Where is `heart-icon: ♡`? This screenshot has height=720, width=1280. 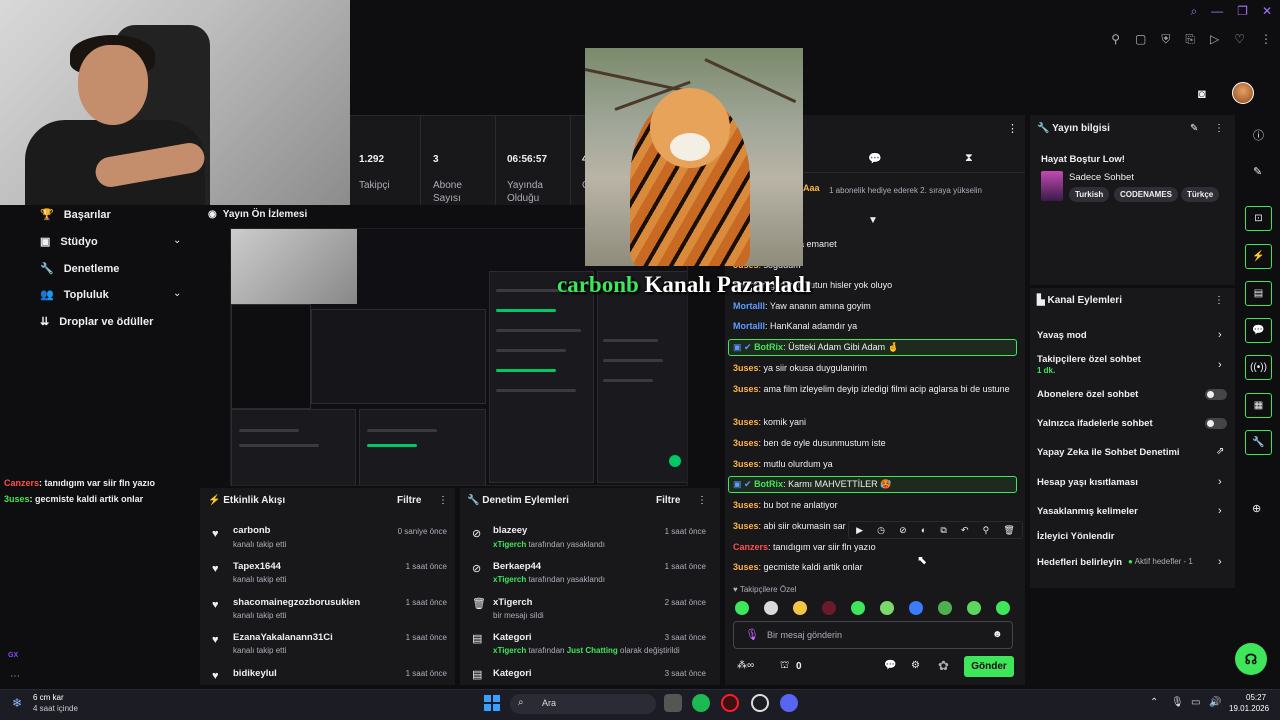 heart-icon: ♡ is located at coordinates (1239, 39).